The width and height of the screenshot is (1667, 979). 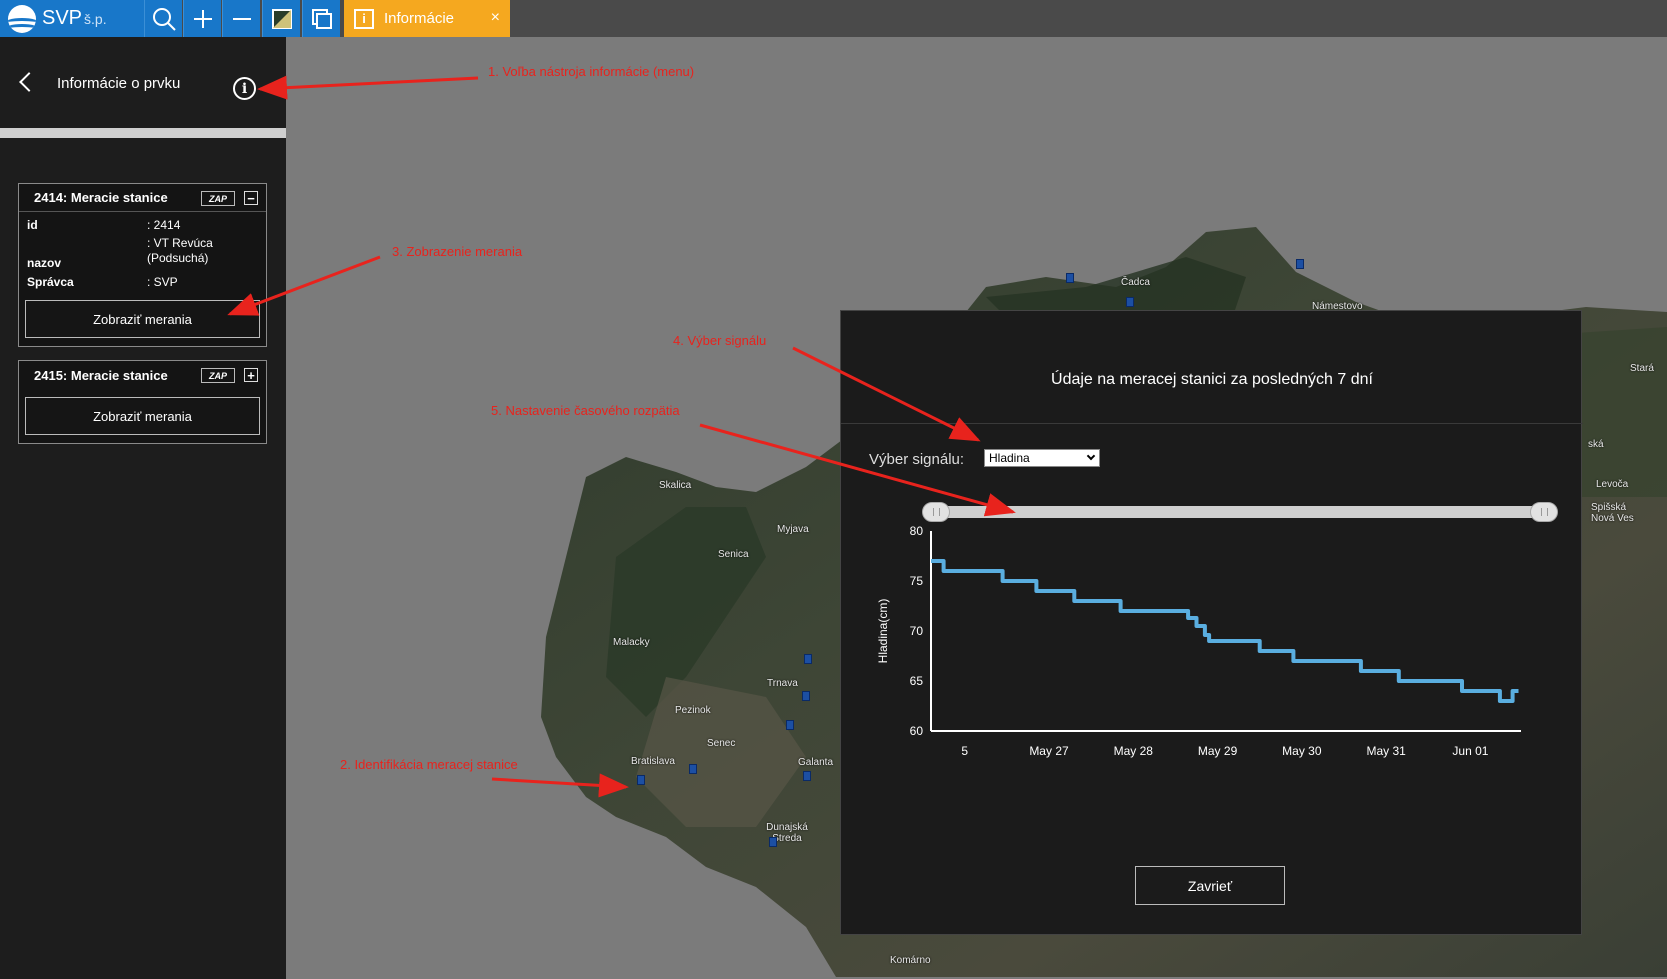 What do you see at coordinates (429, 764) in the screenshot?
I see `annotation-2: 2. Identifikácia meracej stanice` at bounding box center [429, 764].